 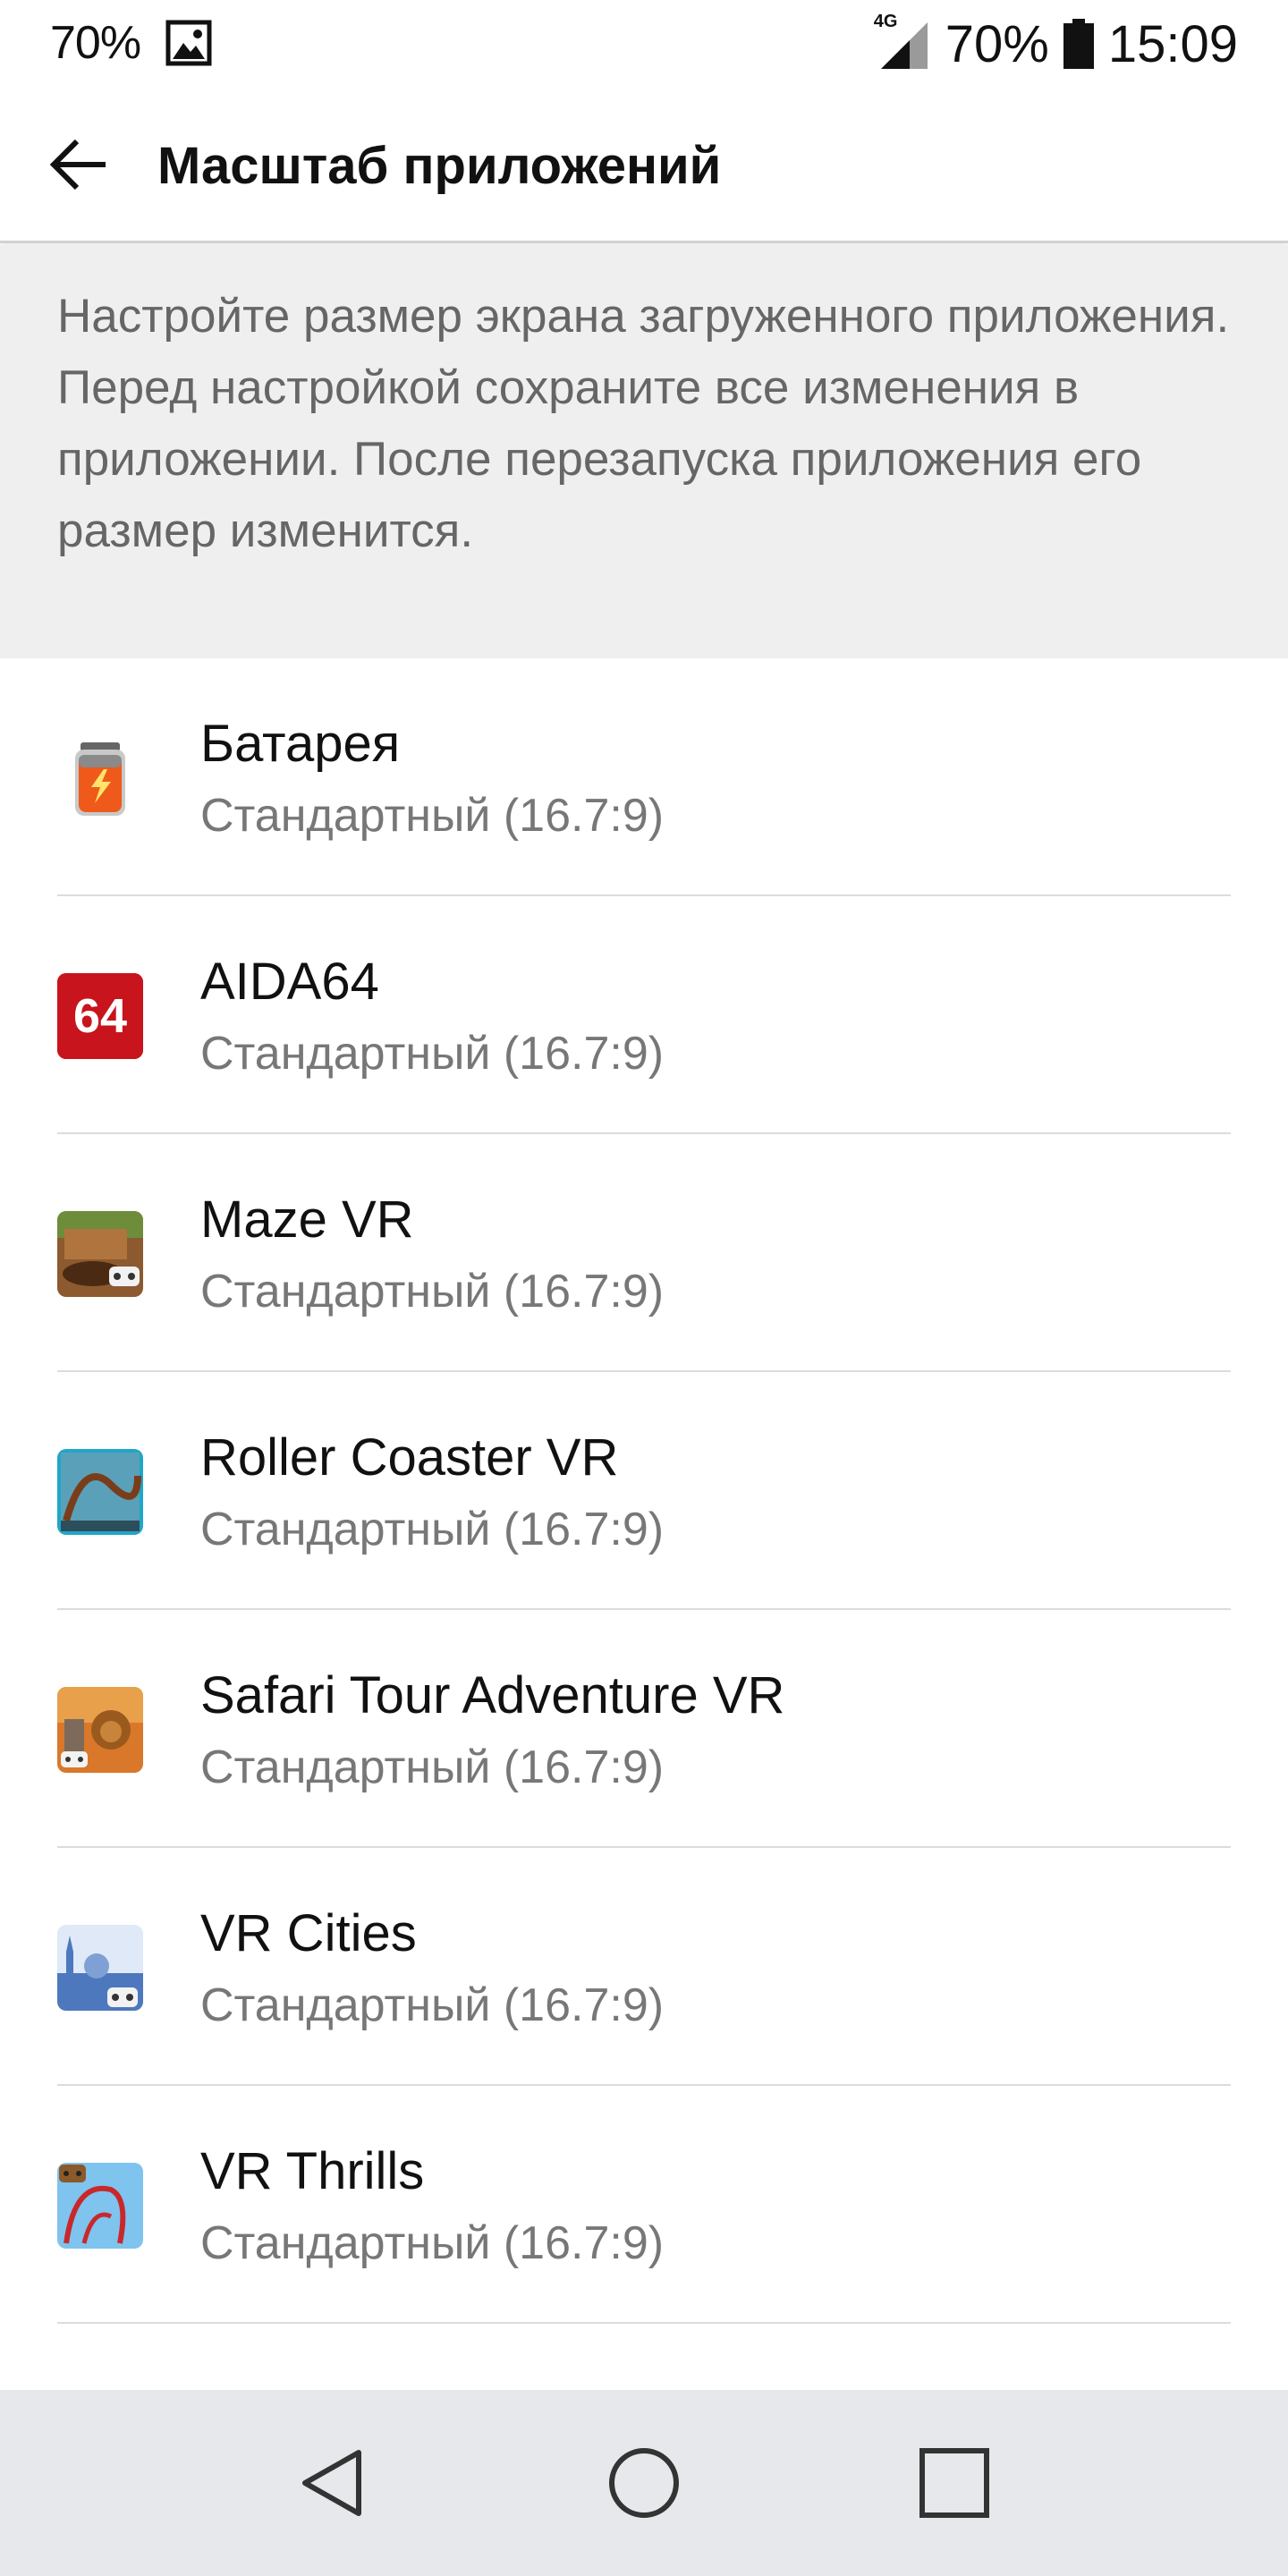 I want to click on arrow-back-icon, so click(x=77, y=165).